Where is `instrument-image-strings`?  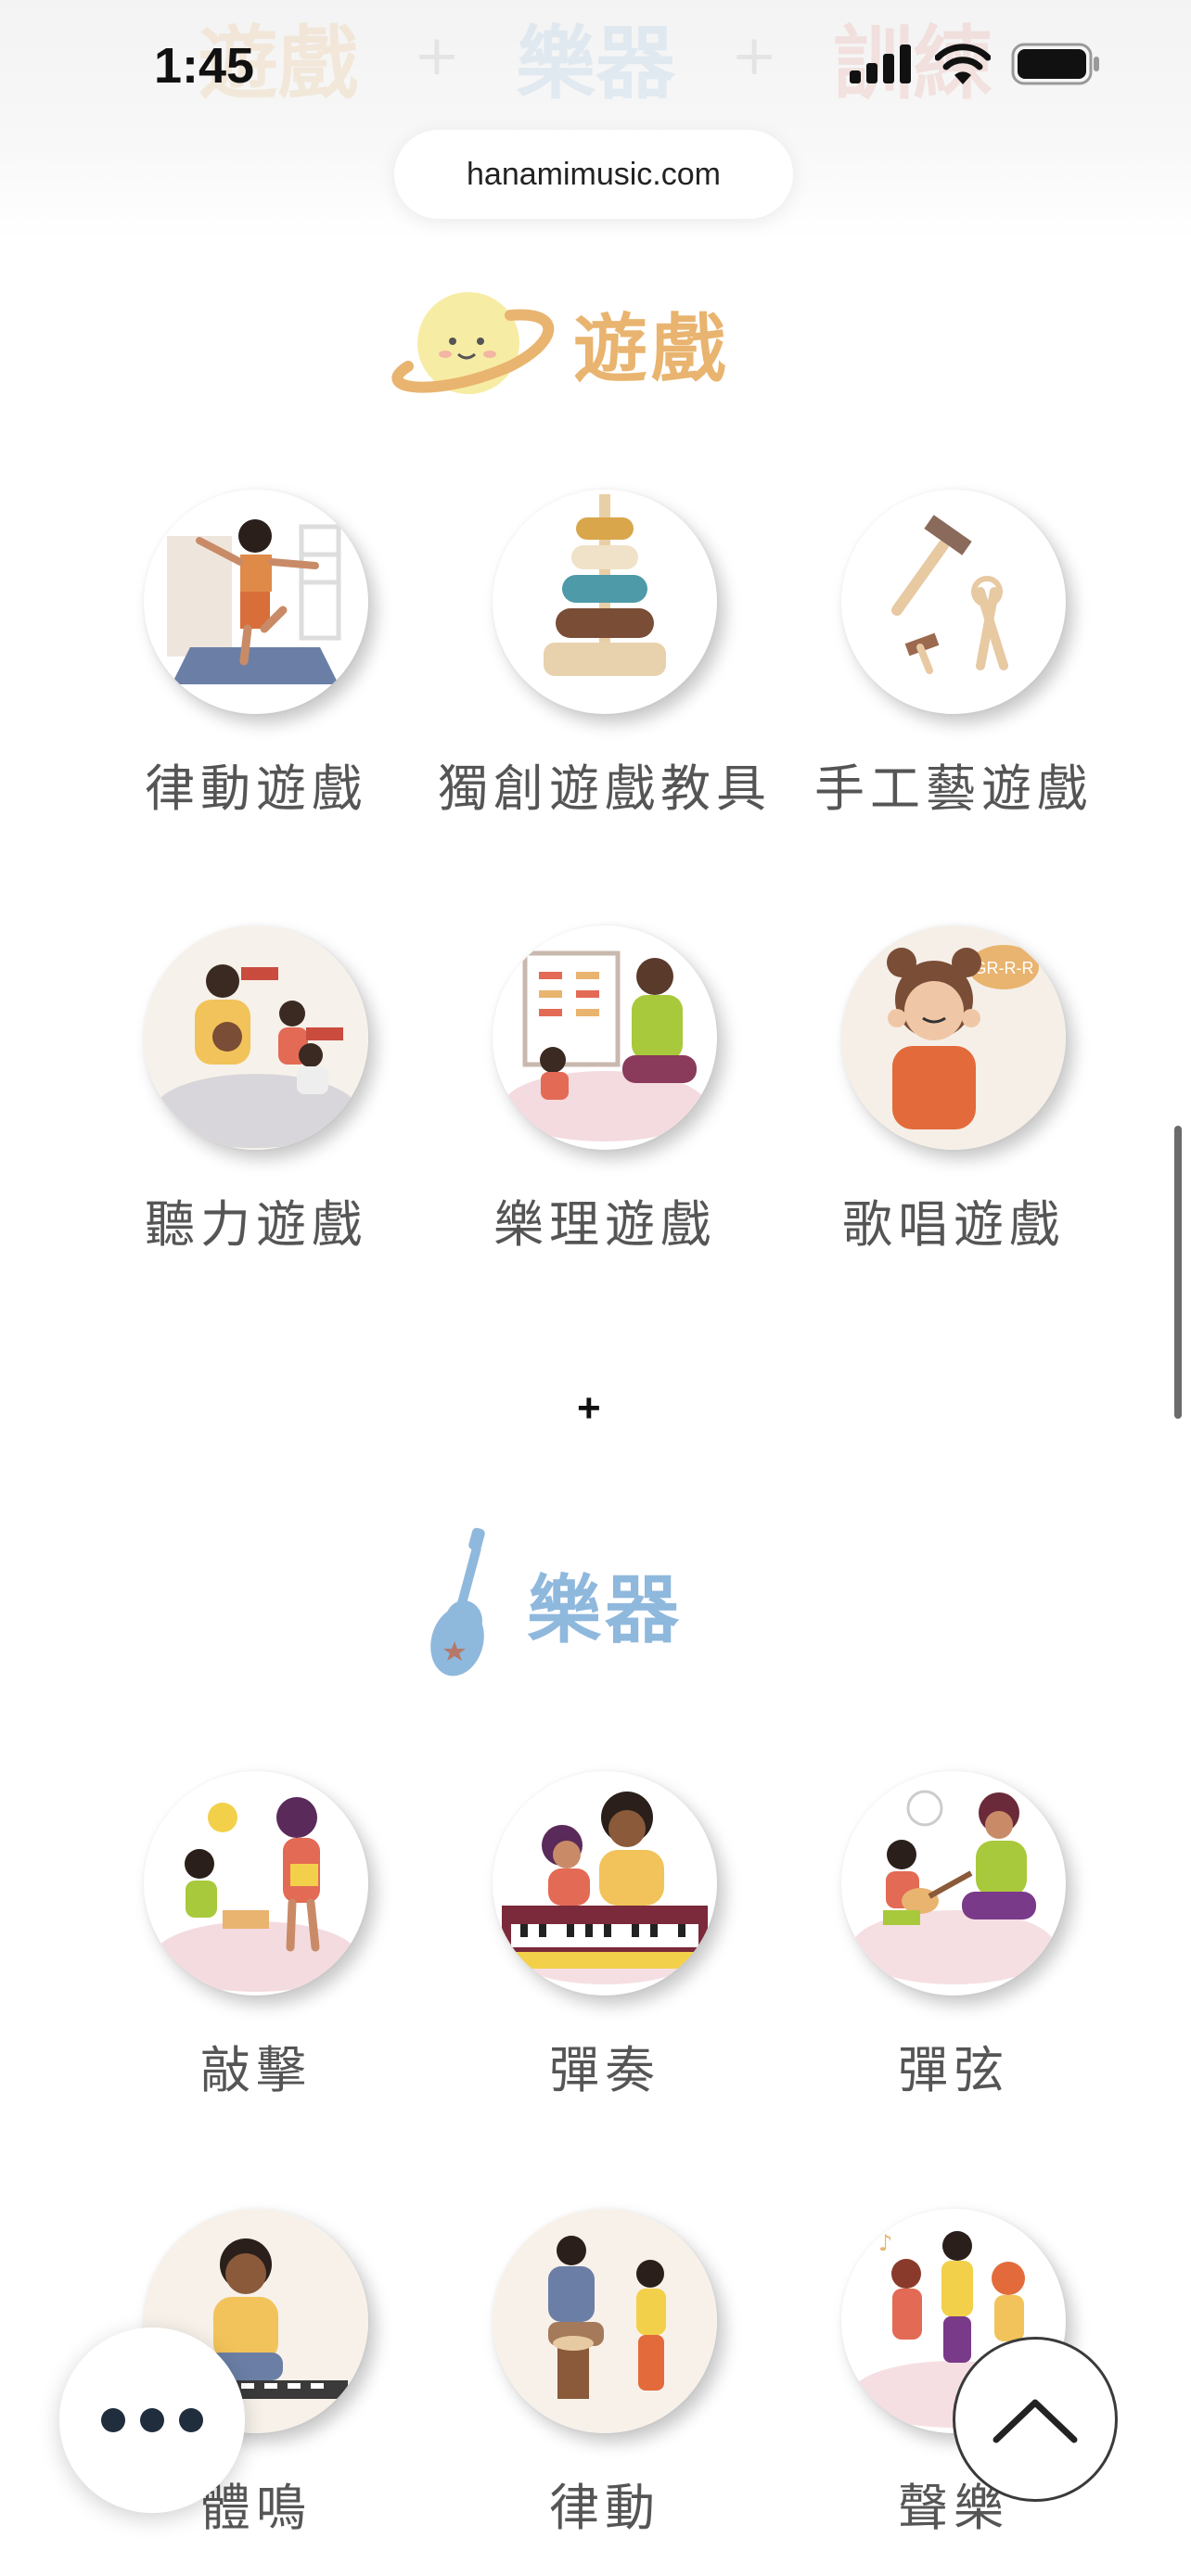
instrument-image-strings is located at coordinates (953, 1883).